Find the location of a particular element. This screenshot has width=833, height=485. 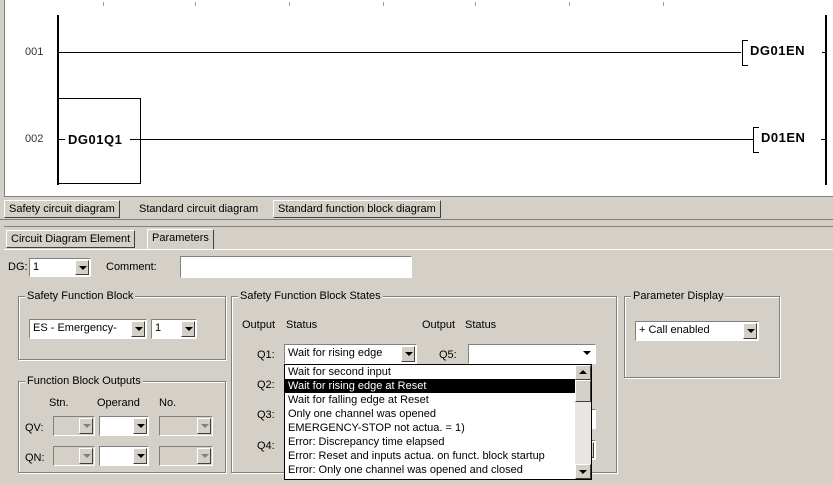

dropdown-option: Error: Discrepancy time elapsed is located at coordinates (430, 442).